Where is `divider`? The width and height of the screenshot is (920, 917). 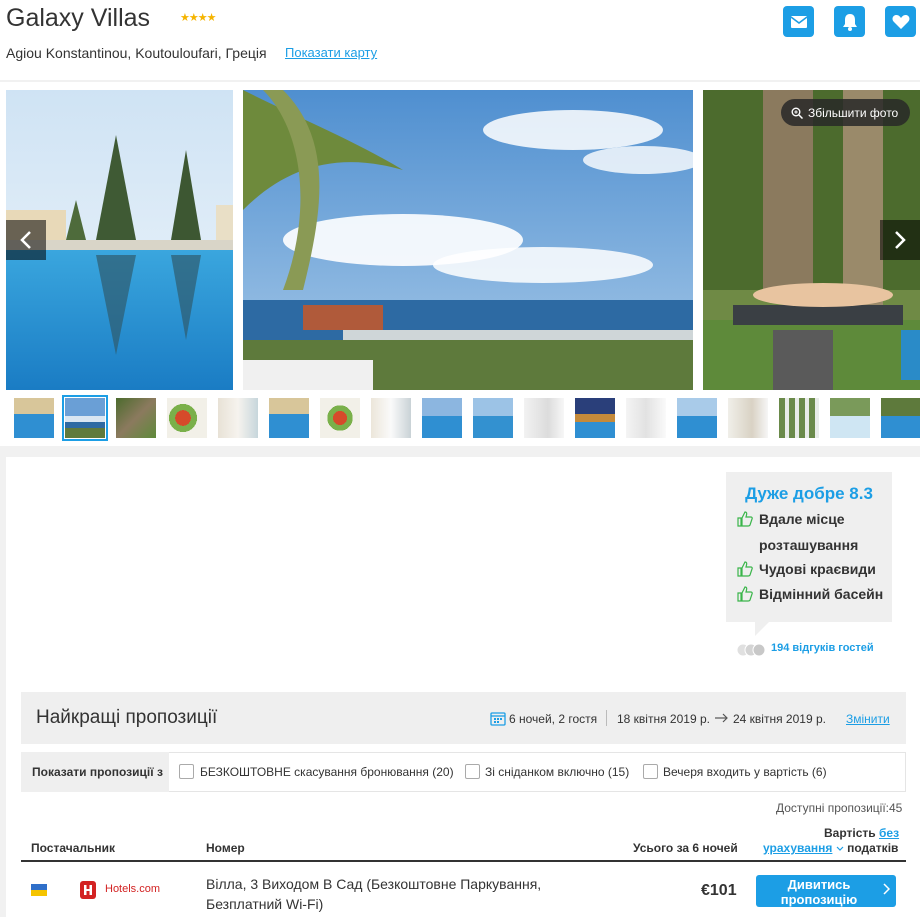 divider is located at coordinates (606, 718).